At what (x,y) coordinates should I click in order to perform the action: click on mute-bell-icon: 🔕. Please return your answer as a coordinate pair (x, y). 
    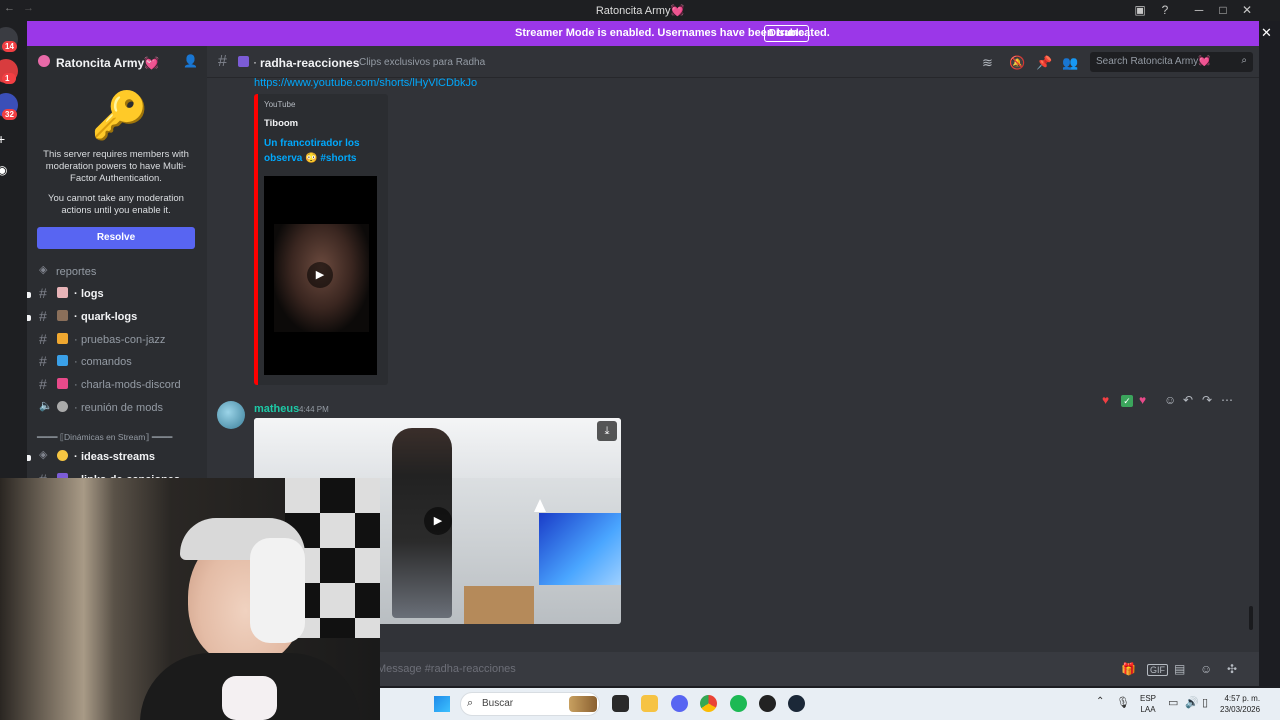
    Looking at the image, I should click on (1017, 63).